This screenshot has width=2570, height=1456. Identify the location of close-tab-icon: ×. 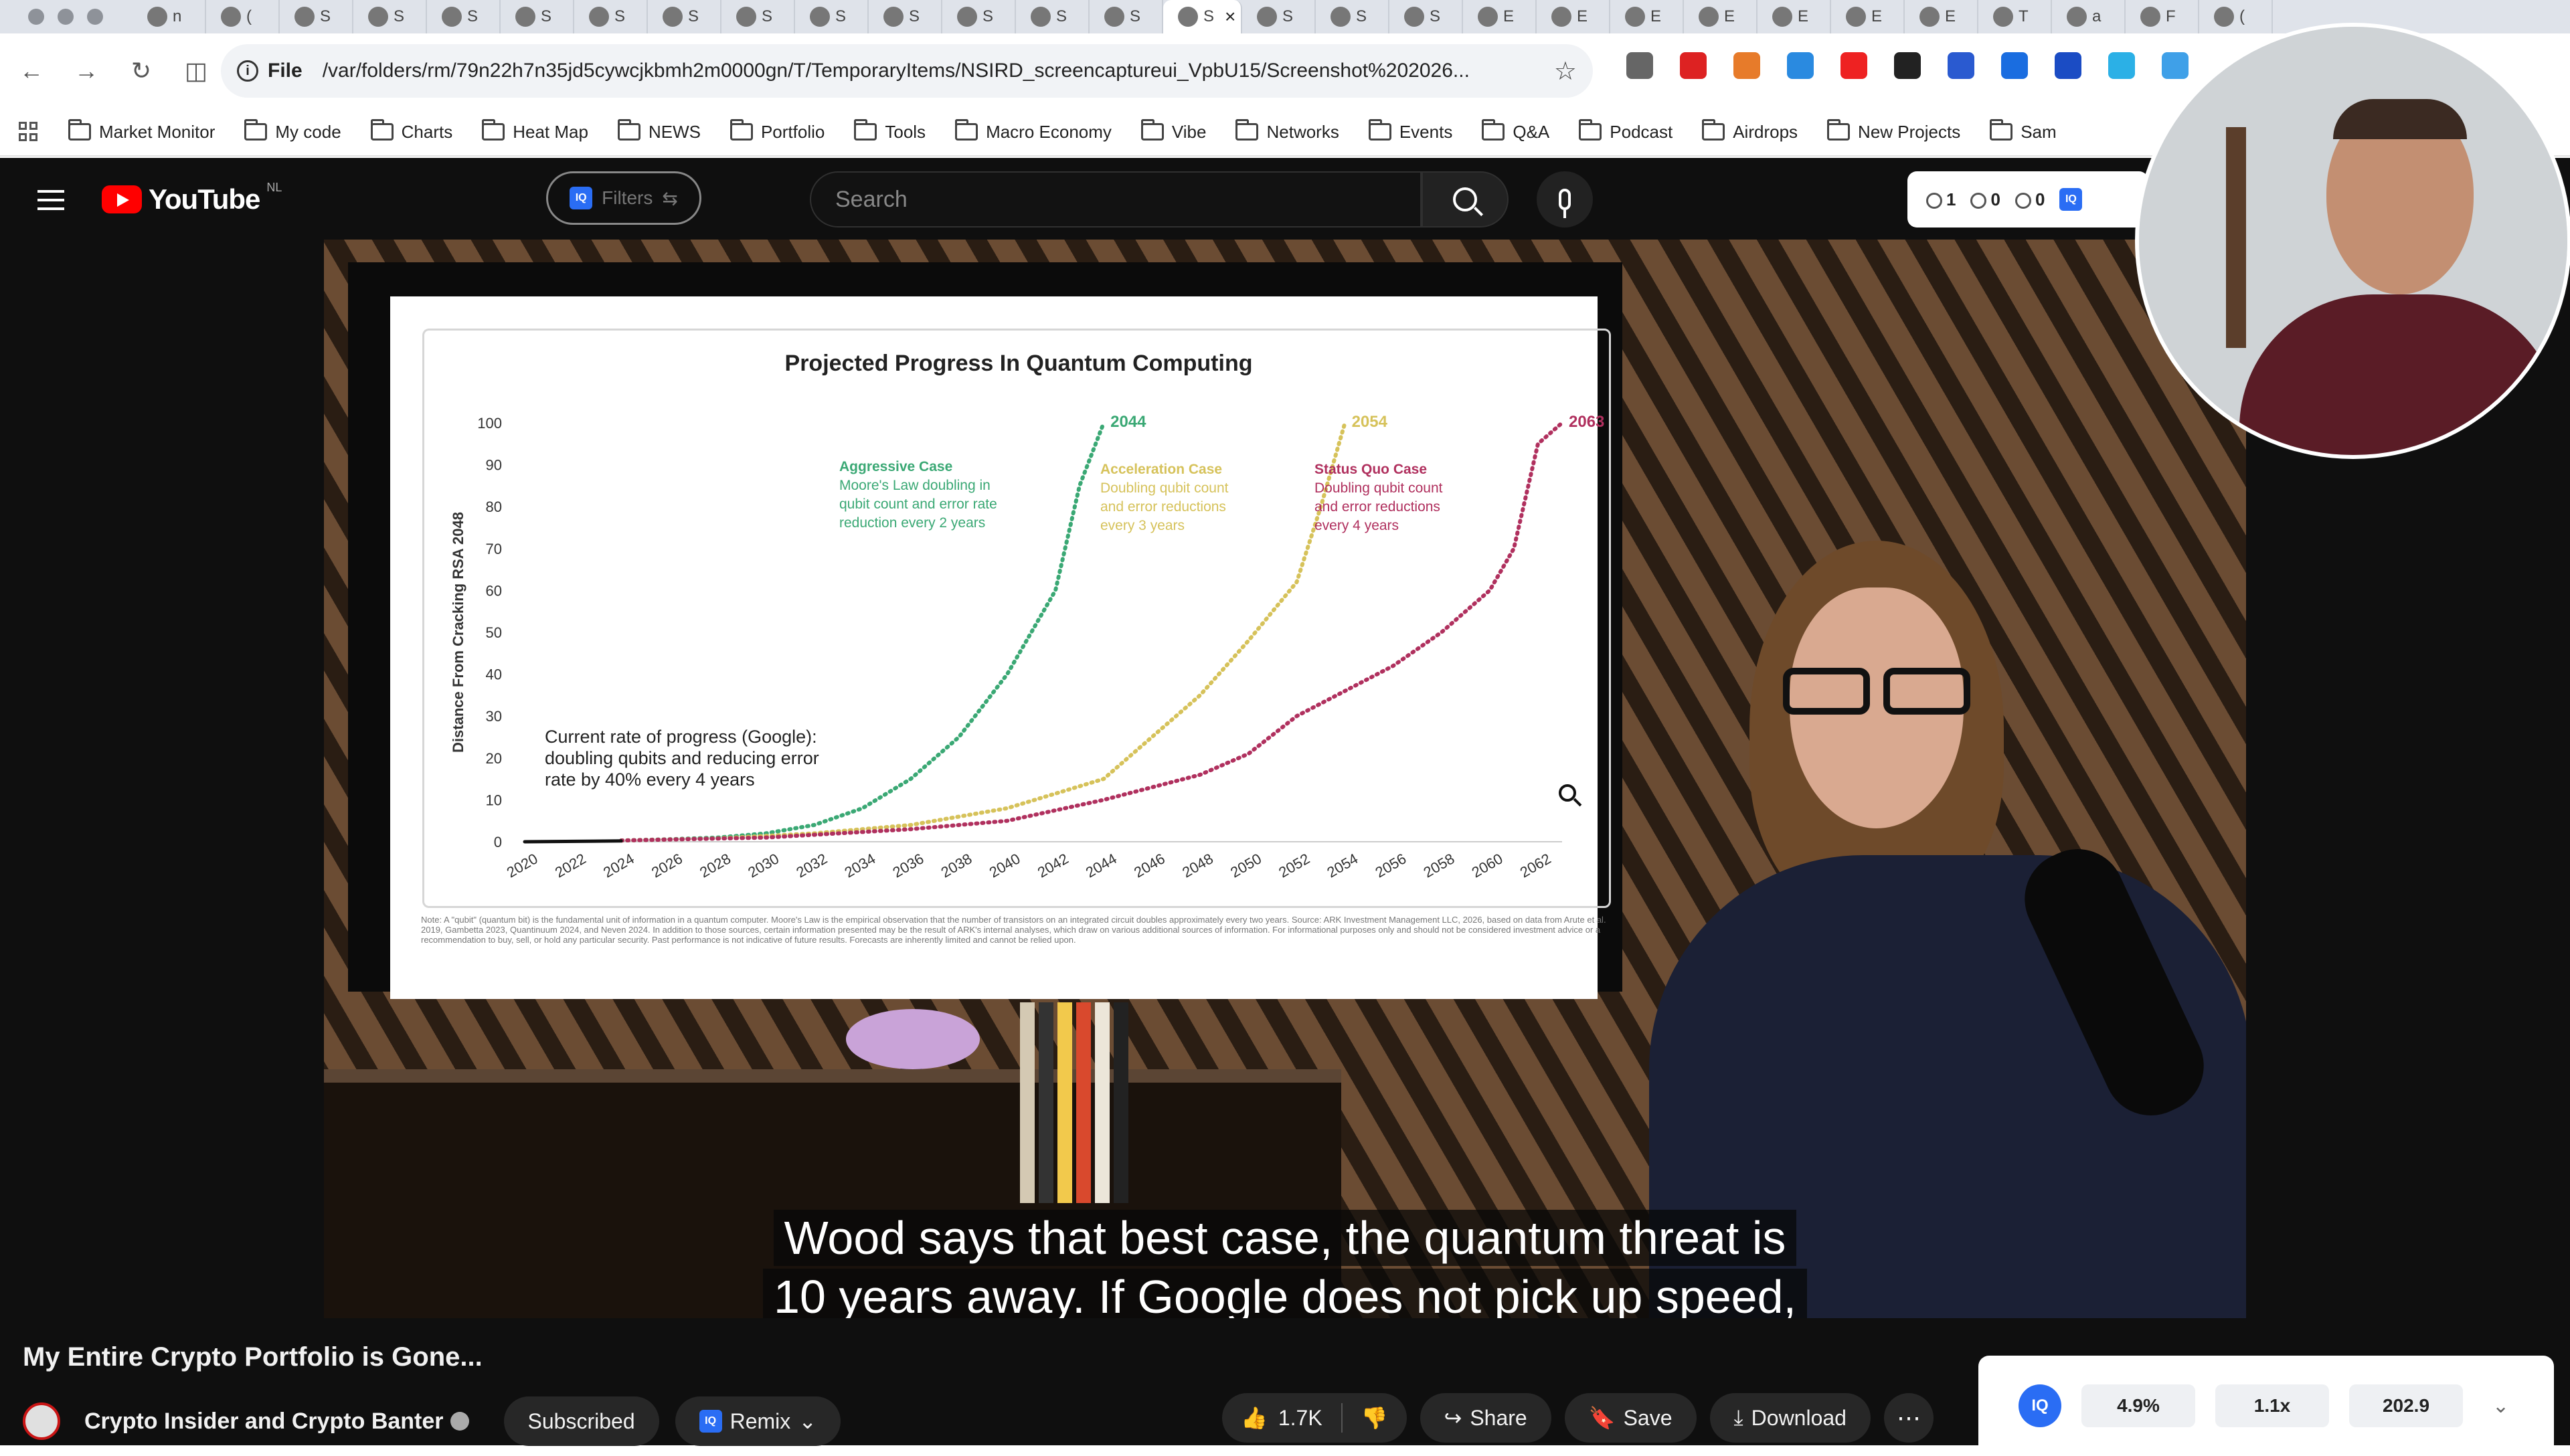
(1230, 16).